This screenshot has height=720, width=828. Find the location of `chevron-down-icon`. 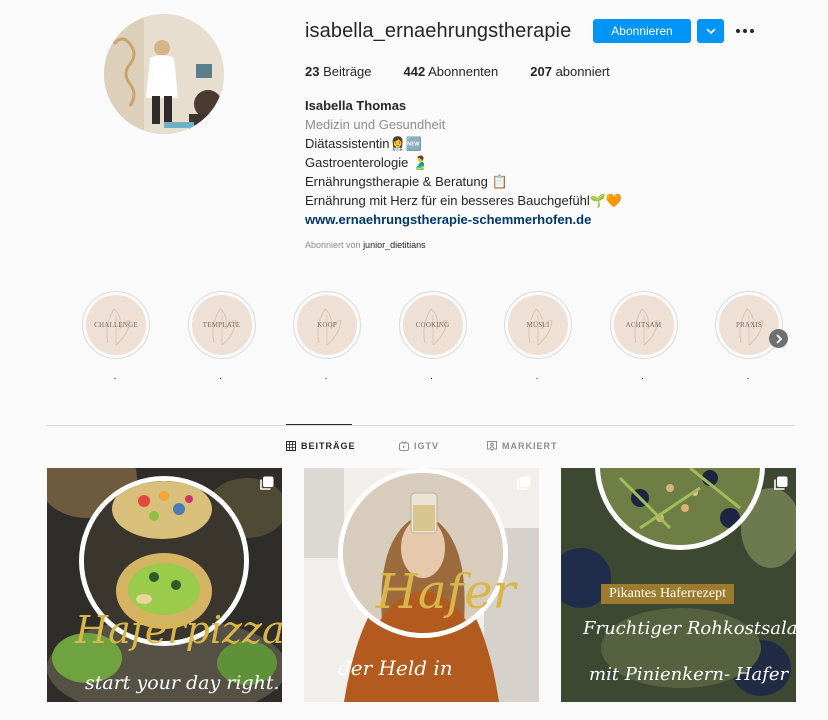

chevron-down-icon is located at coordinates (710, 31).